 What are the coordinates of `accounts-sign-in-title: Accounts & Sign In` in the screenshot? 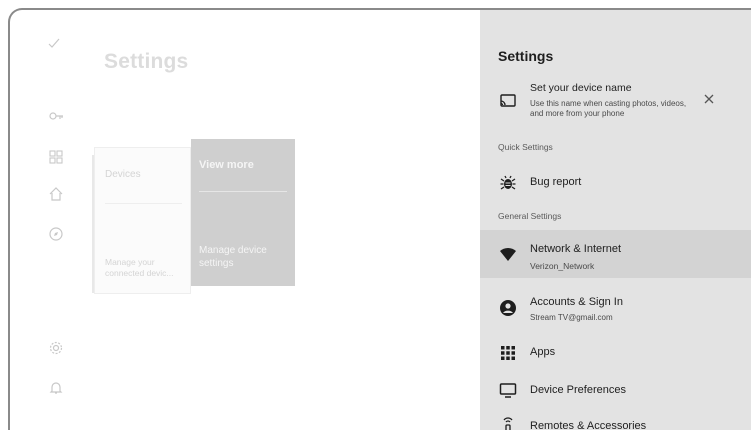 It's located at (576, 302).